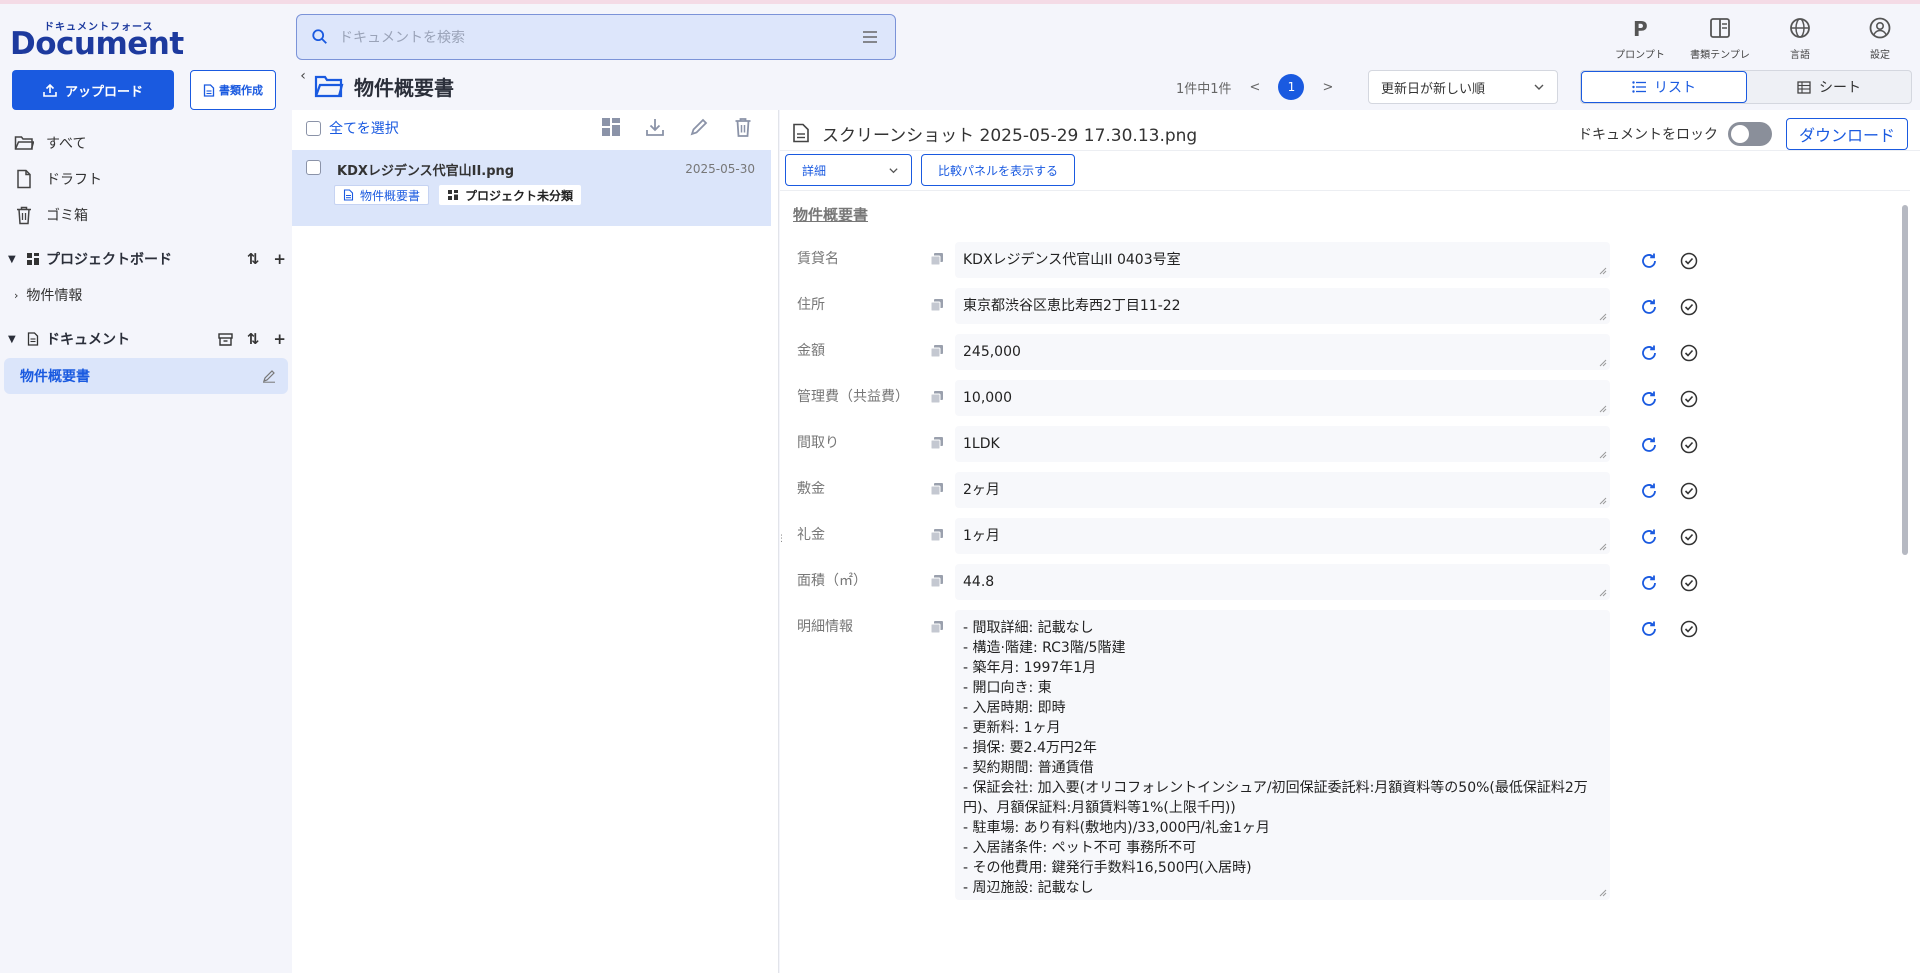 The height and width of the screenshot is (973, 1920). Describe the element at coordinates (1282, 352) in the screenshot. I see `field-value-input: 245,000` at that location.